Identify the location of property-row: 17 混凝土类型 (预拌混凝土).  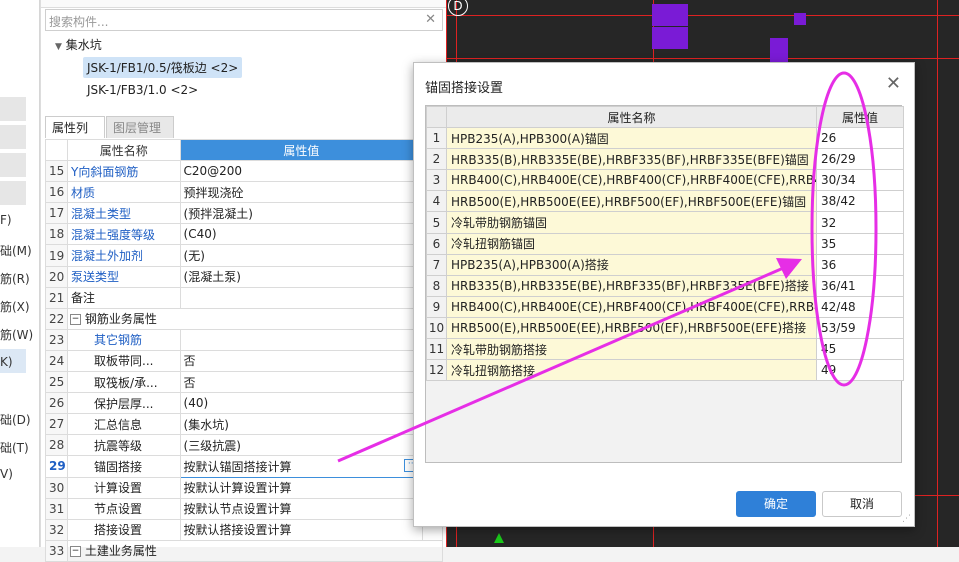
(243, 213).